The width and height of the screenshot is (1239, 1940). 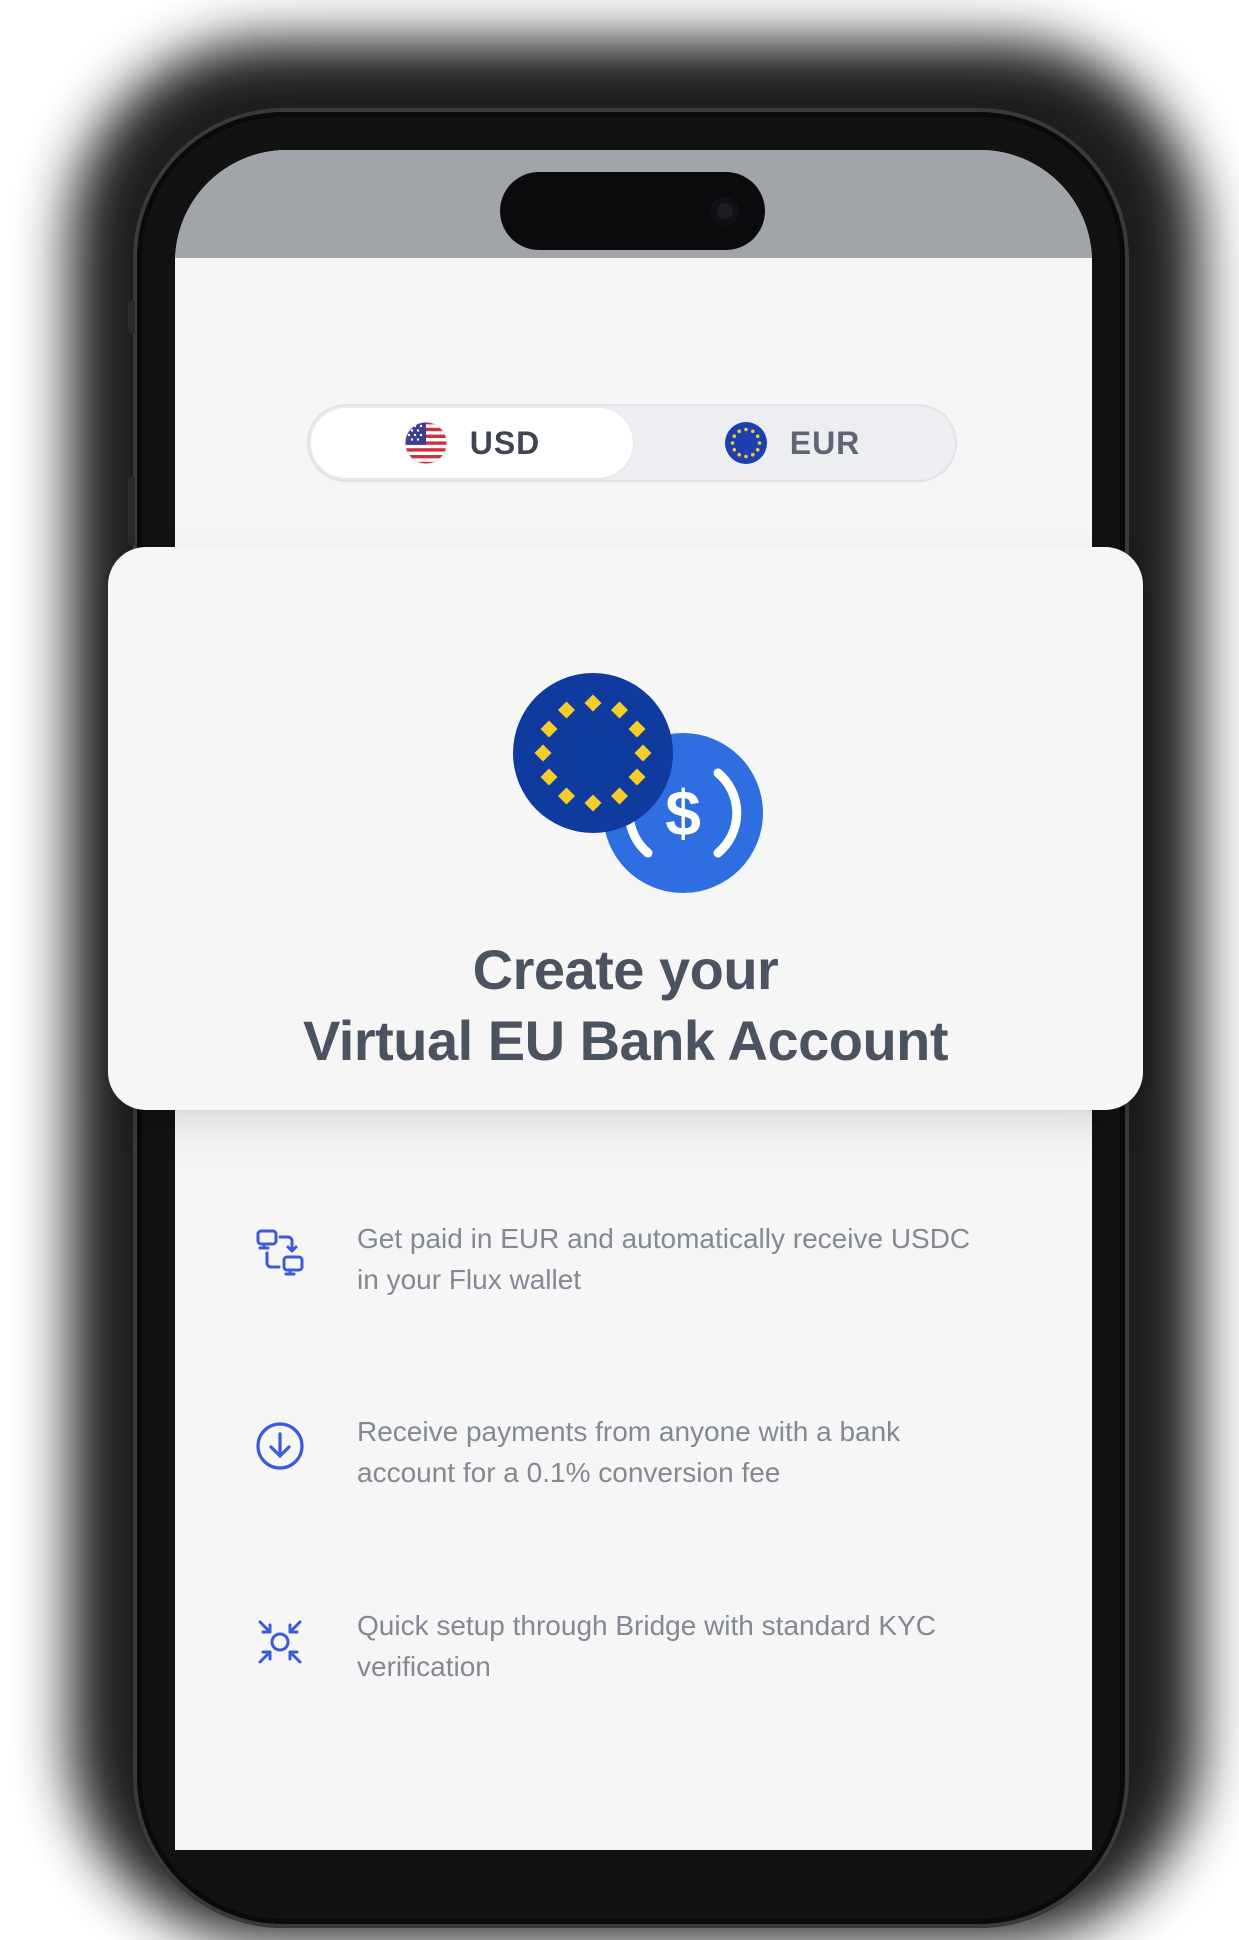 I want to click on status-bar, so click(x=633, y=204).